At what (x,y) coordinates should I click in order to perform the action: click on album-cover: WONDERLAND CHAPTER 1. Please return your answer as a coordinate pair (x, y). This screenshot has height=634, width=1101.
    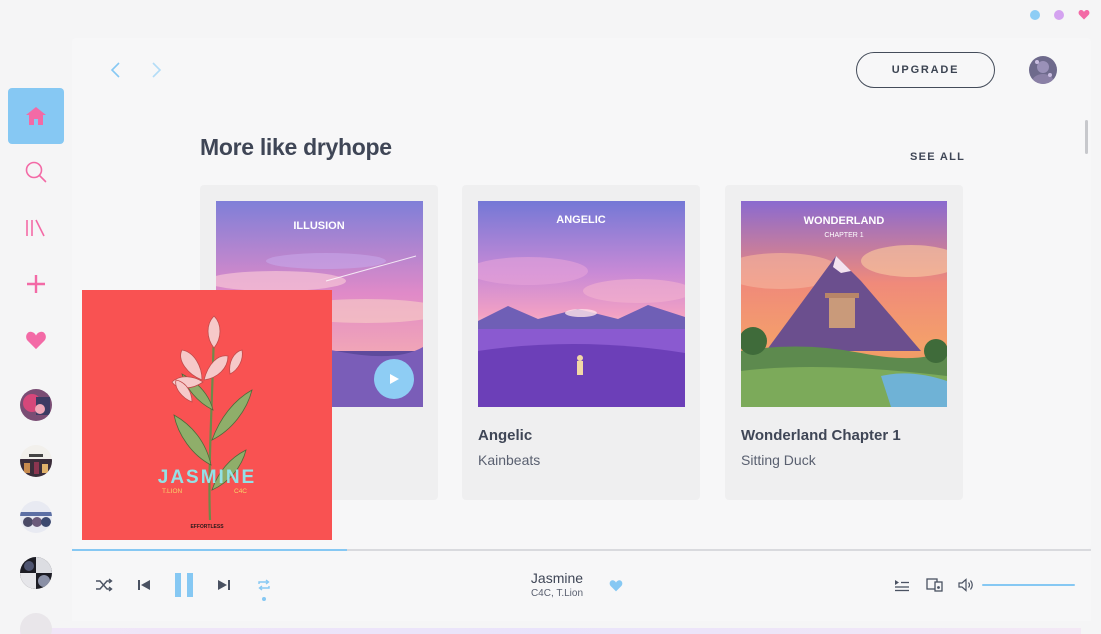
    Looking at the image, I should click on (844, 304).